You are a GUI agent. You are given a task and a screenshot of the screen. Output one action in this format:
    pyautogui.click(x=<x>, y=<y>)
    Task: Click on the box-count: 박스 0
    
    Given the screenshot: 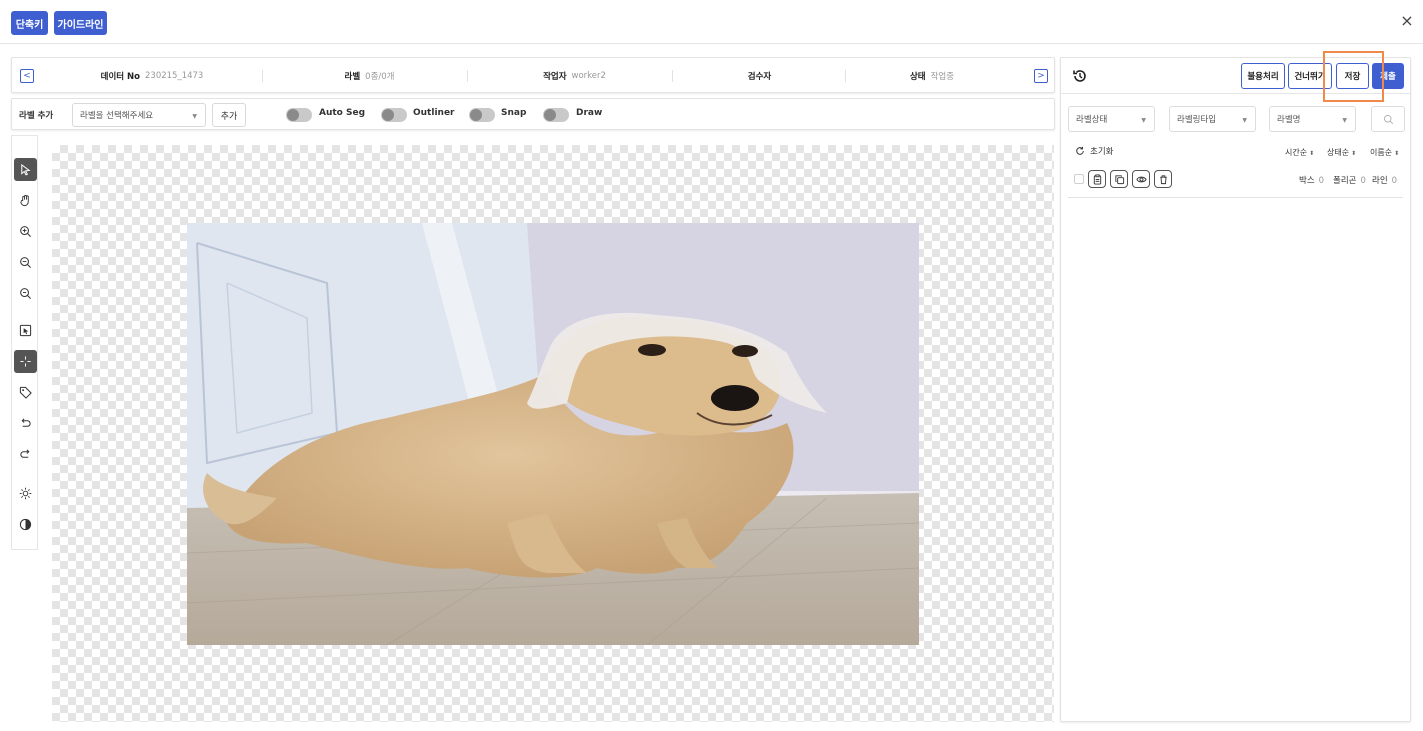 What is the action you would take?
    pyautogui.click(x=1311, y=180)
    